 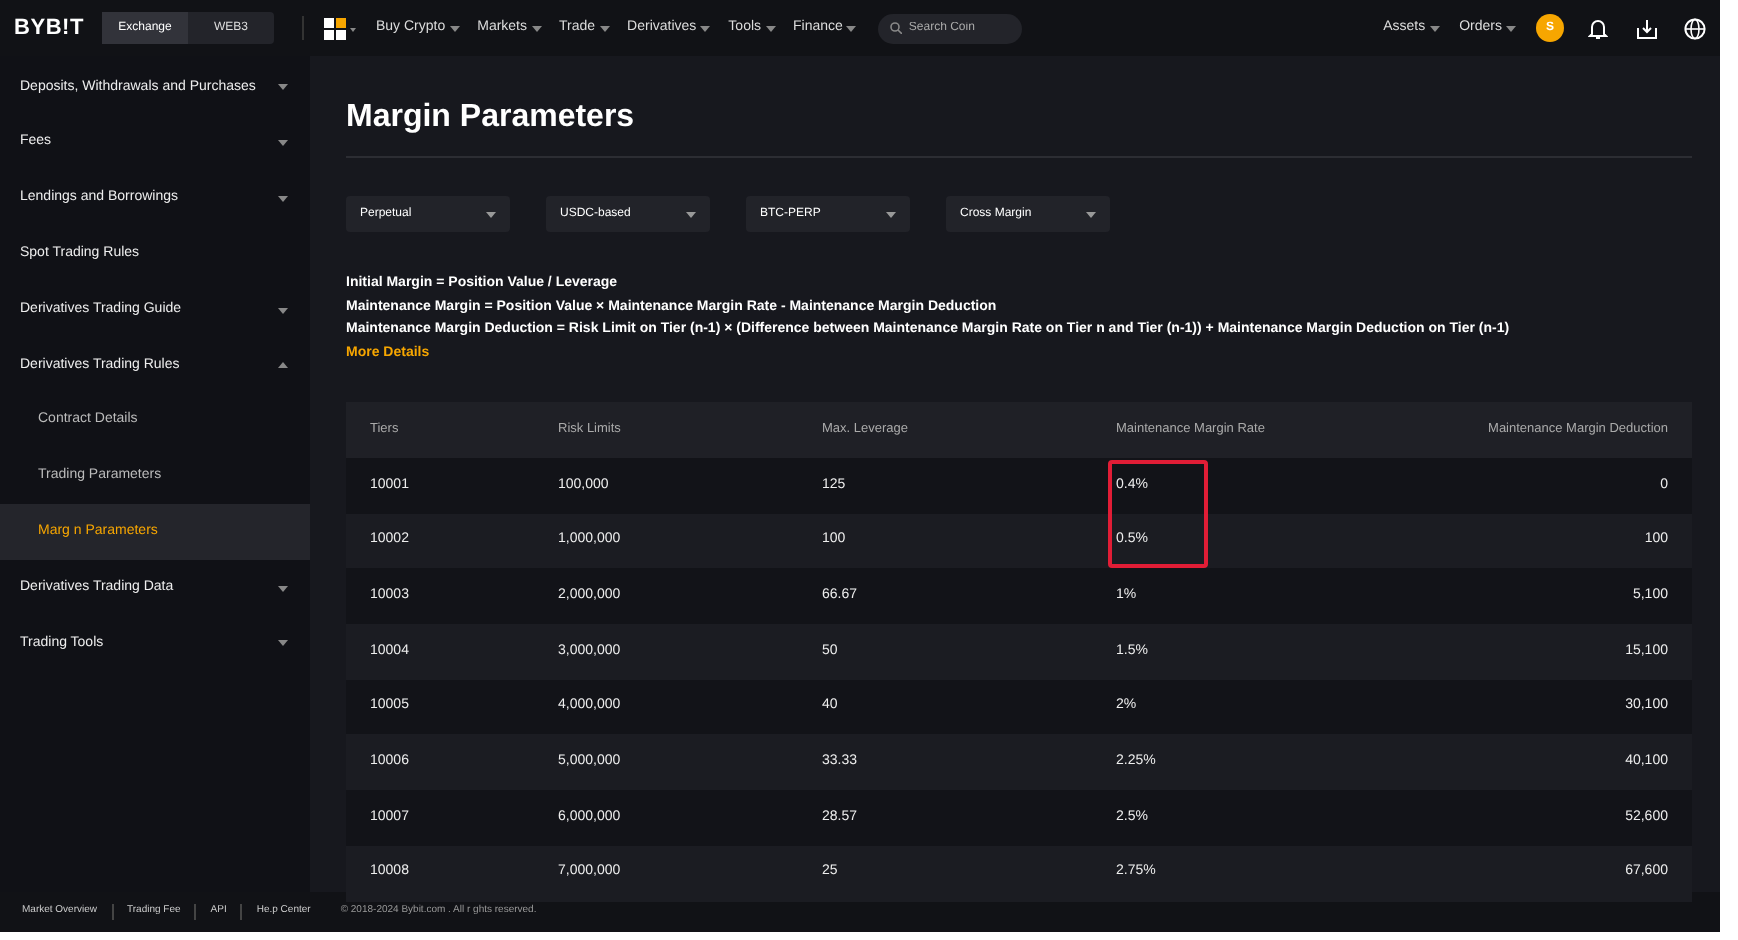 What do you see at coordinates (1019, 107) in the screenshot?
I see `page-title: Margin Parameters` at bounding box center [1019, 107].